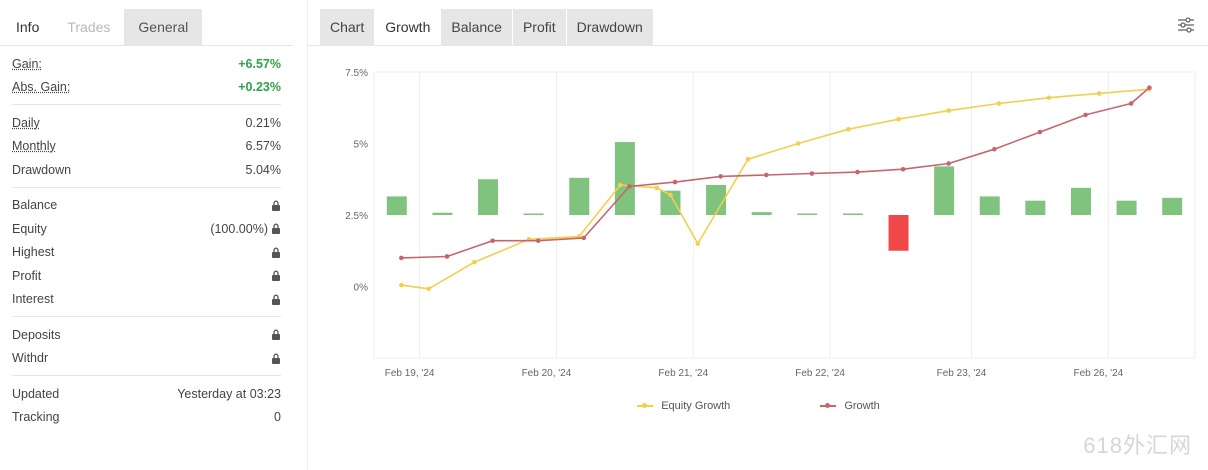 This screenshot has width=1208, height=470. Describe the element at coordinates (259, 63) in the screenshot. I see `stat-gain-value: +6.57%` at that location.